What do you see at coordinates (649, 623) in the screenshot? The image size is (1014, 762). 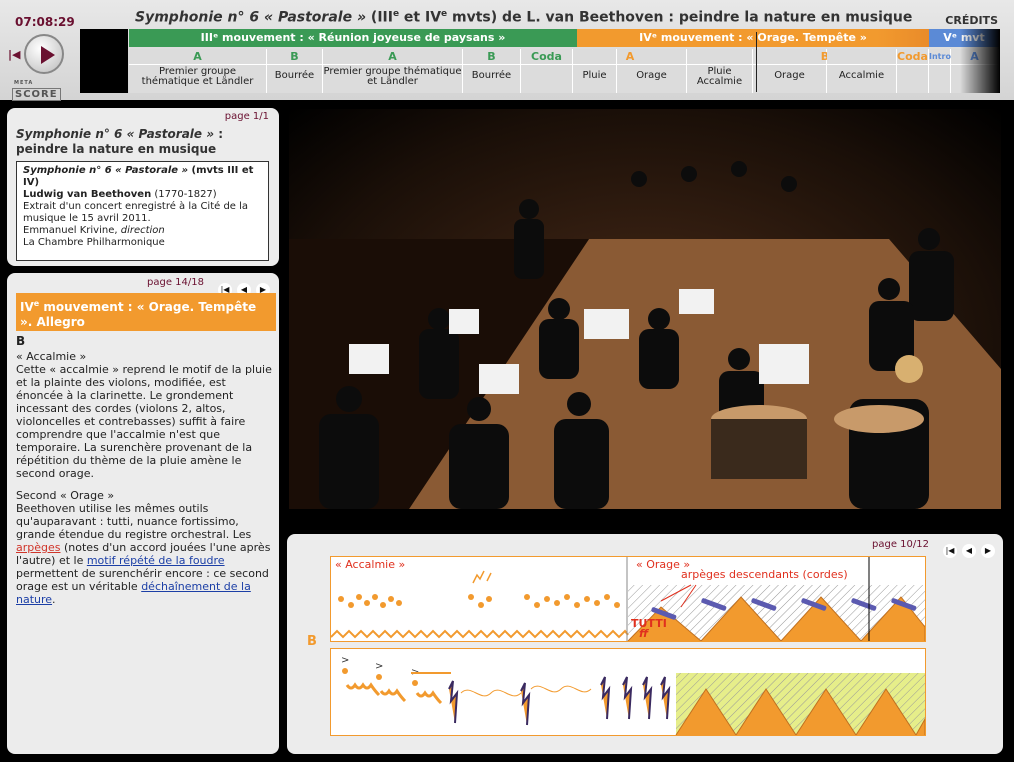 I see `label-tutti: TUTTI` at bounding box center [649, 623].